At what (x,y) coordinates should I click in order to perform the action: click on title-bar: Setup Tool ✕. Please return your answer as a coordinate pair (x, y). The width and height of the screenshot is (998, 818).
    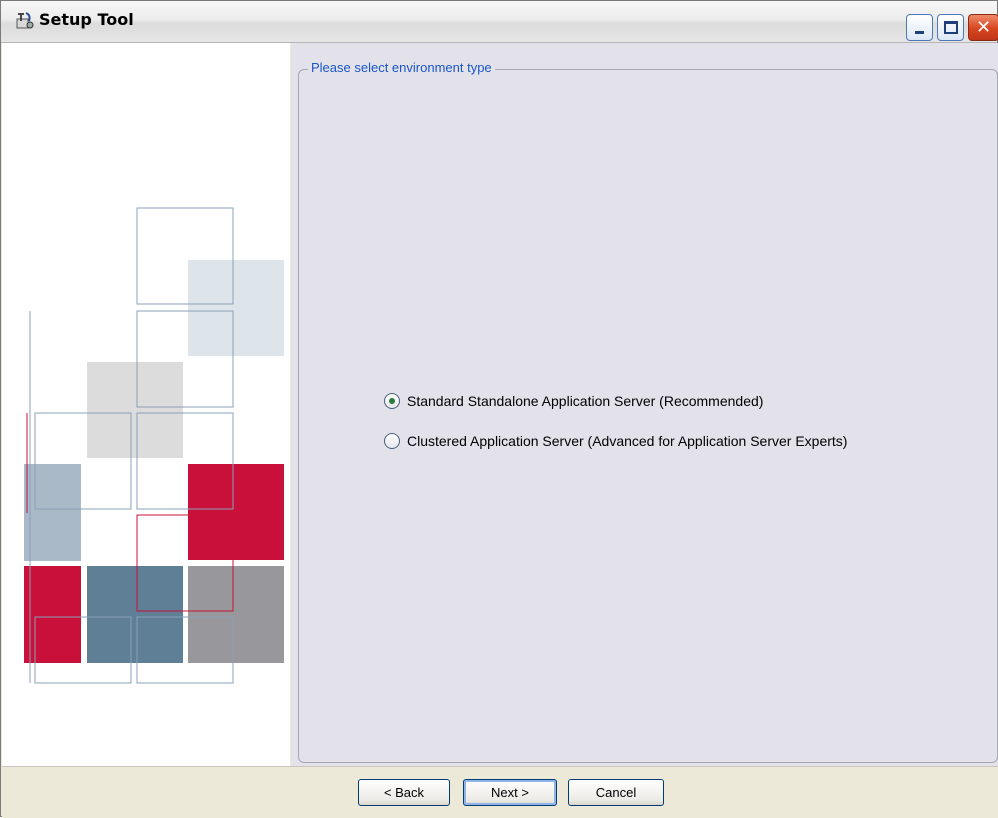
    Looking at the image, I should click on (499, 22).